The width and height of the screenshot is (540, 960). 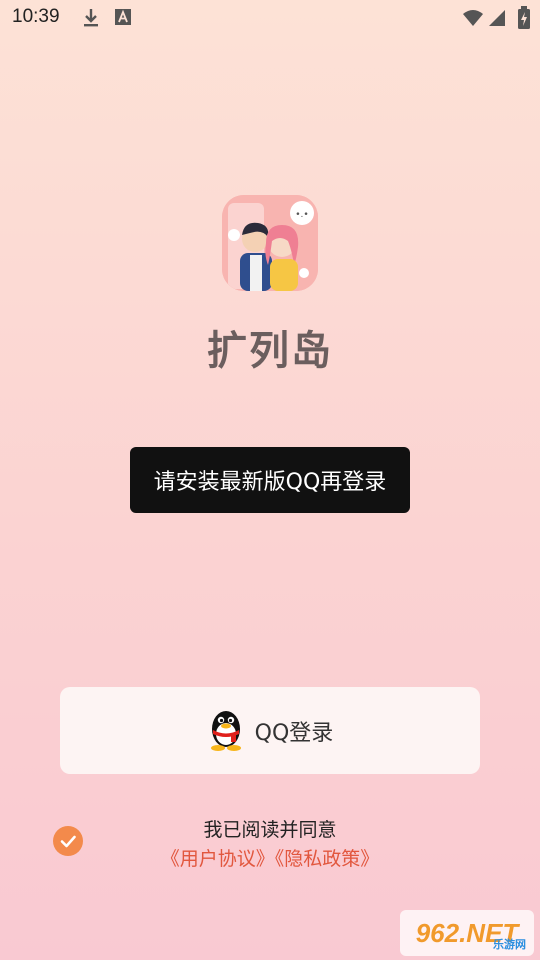 I want to click on qq-login-button: QQ登录, so click(x=270, y=730).